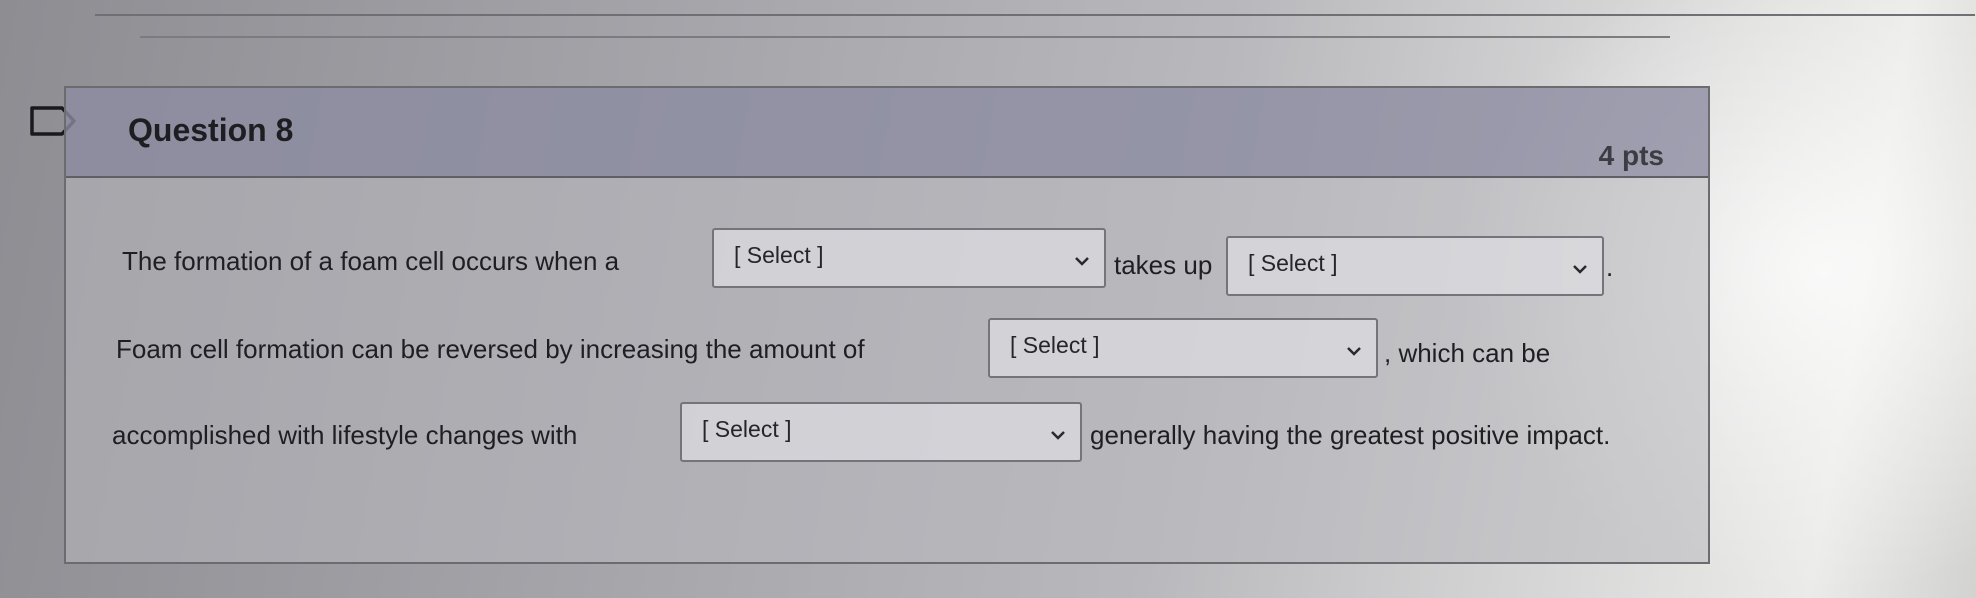  I want to click on sentence1-text-middle: takes up, so click(1163, 265).